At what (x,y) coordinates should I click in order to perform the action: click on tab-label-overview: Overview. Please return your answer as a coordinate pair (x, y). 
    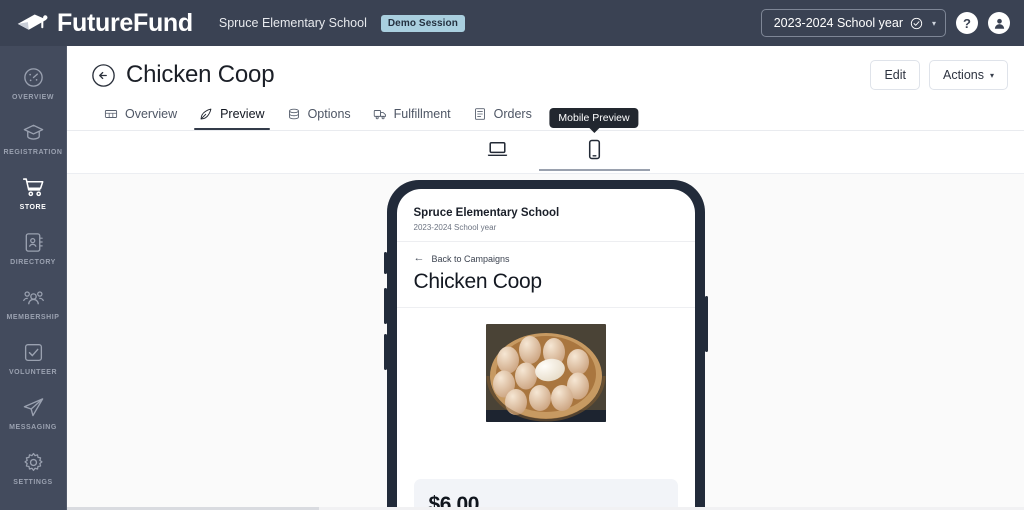
    Looking at the image, I should click on (151, 114).